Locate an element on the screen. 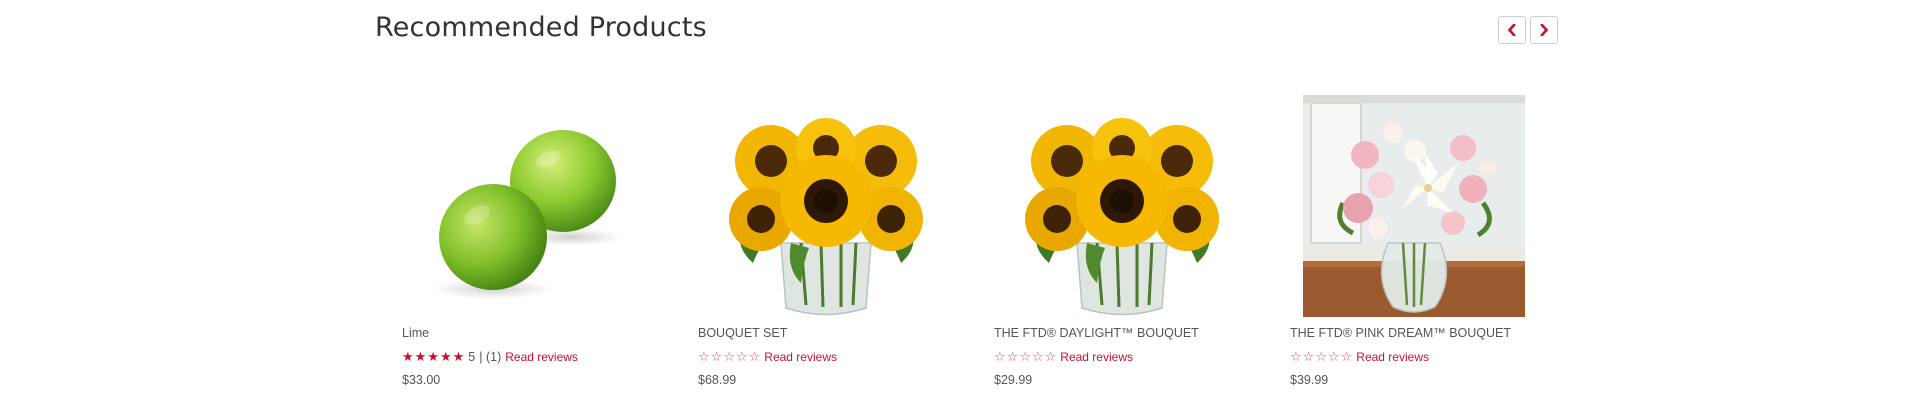  chevron-left-icon is located at coordinates (1511, 30).